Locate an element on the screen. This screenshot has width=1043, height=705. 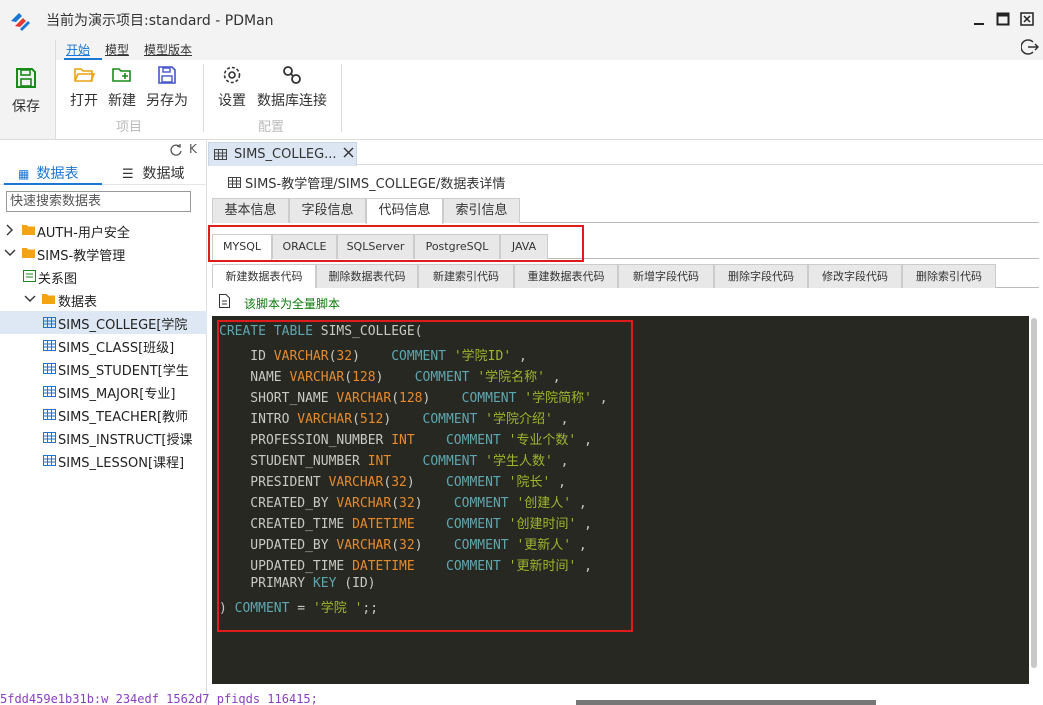
tree-item-tables-folder: 数据表 is located at coordinates (103, 299).